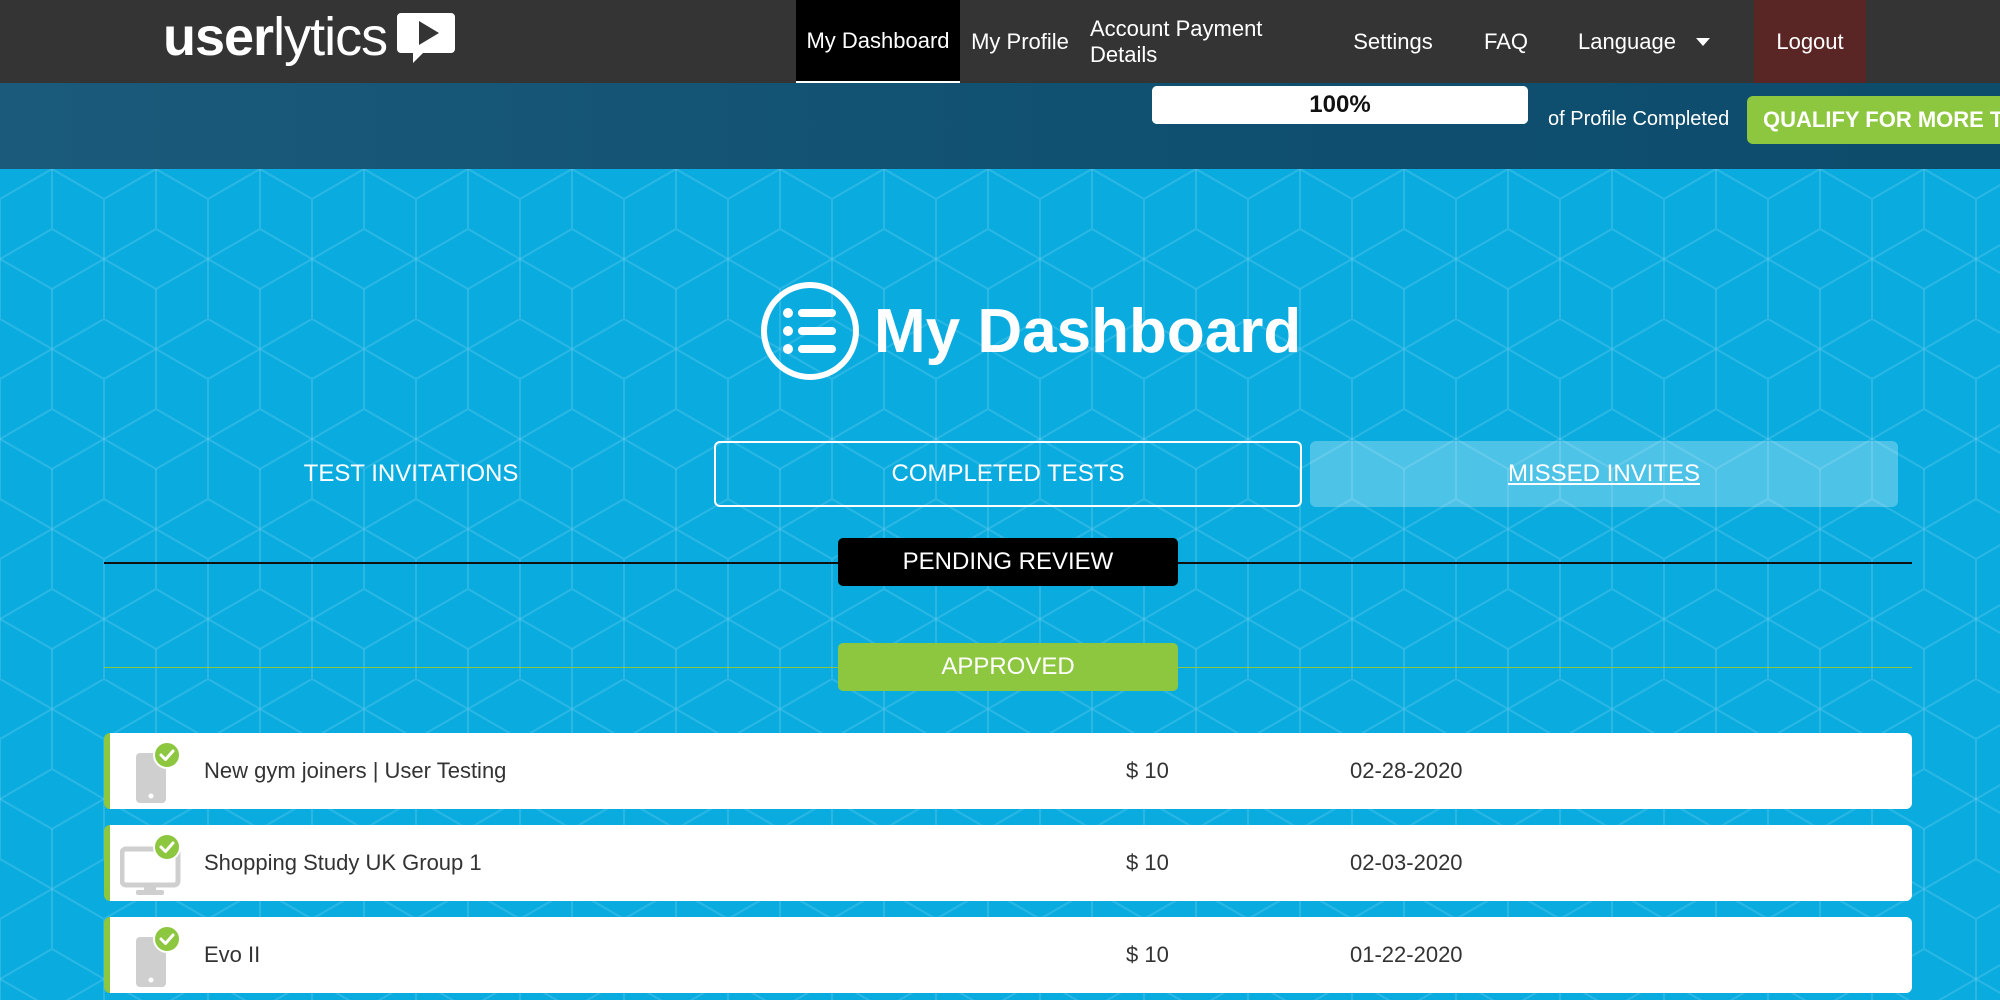 This screenshot has height=1000, width=2000. Describe the element at coordinates (150, 864) in the screenshot. I see `desktop-icon` at that location.